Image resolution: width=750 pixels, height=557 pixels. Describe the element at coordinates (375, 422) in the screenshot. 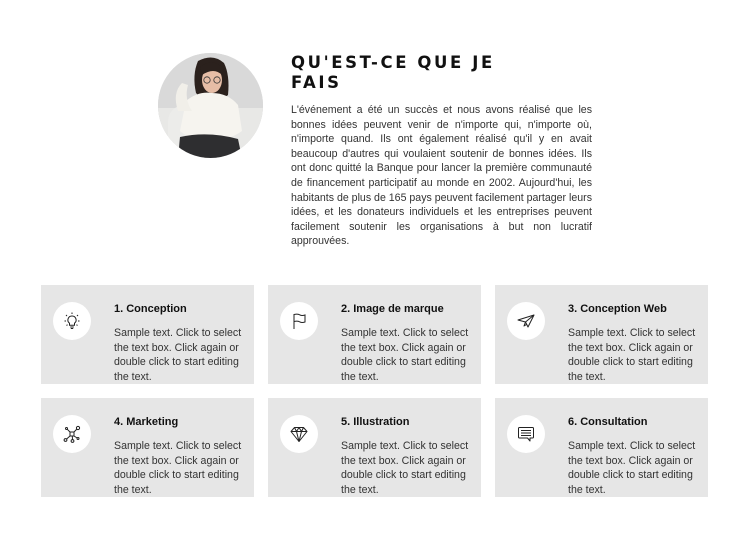

I see `service-title: 5. Illustration` at that location.